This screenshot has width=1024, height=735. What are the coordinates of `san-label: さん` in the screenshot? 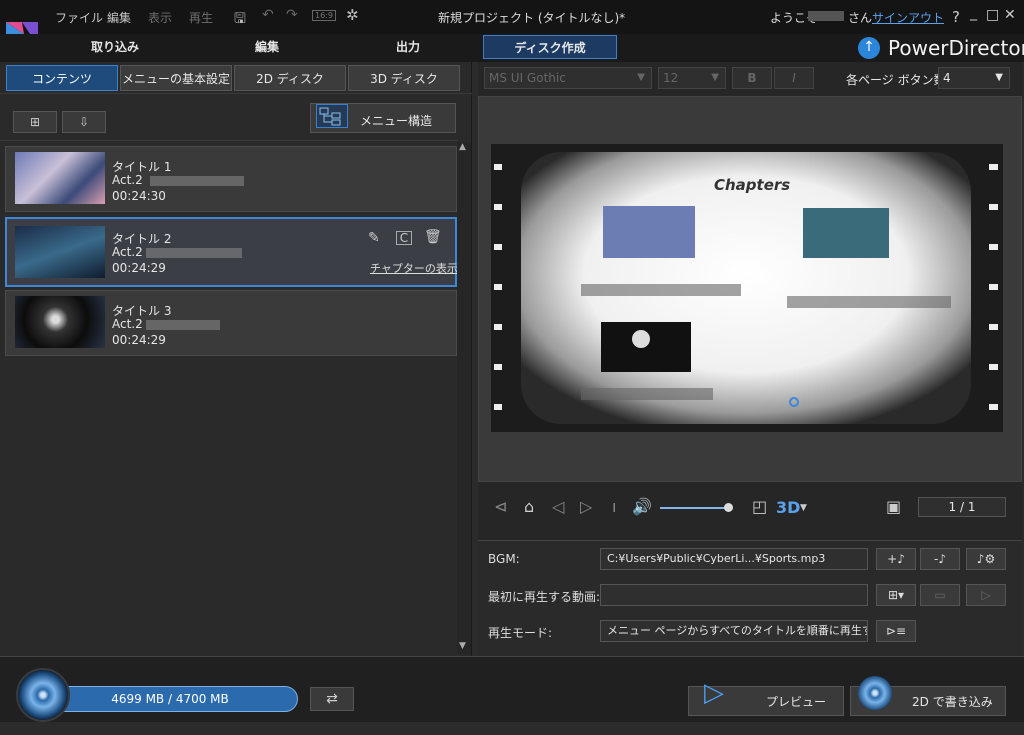 It's located at (860, 18).